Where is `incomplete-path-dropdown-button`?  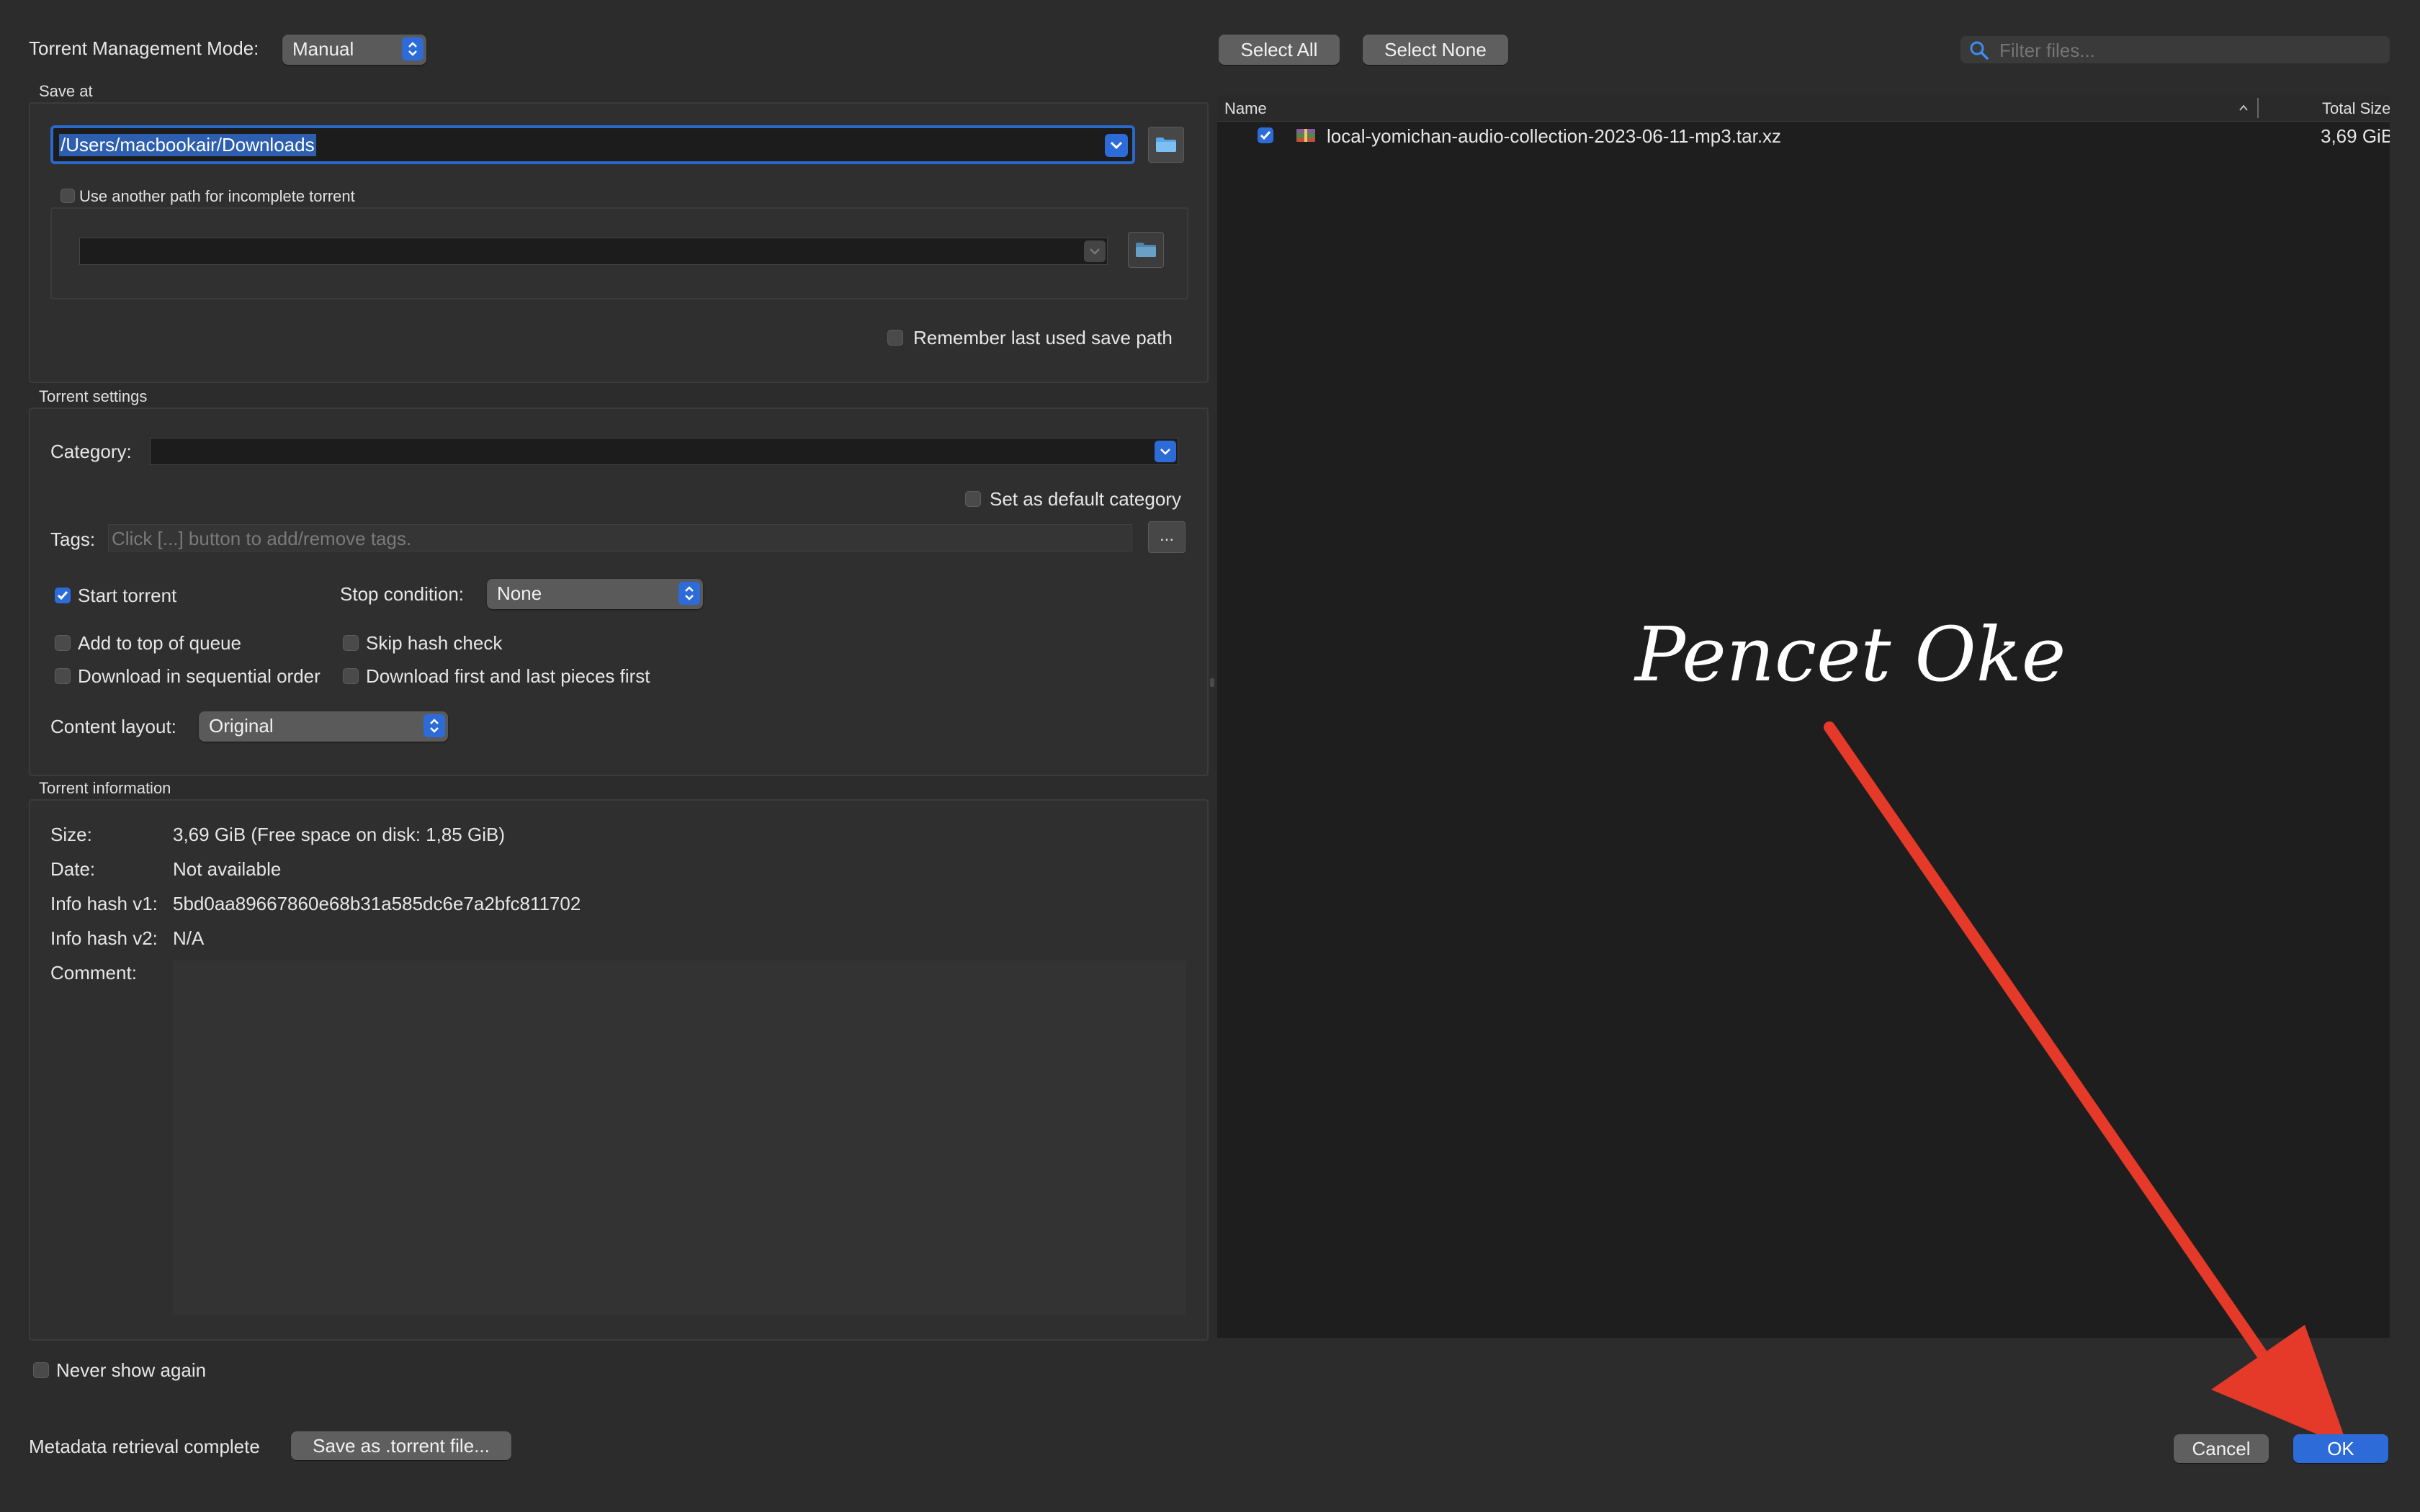
incomplete-path-dropdown-button is located at coordinates (1095, 251).